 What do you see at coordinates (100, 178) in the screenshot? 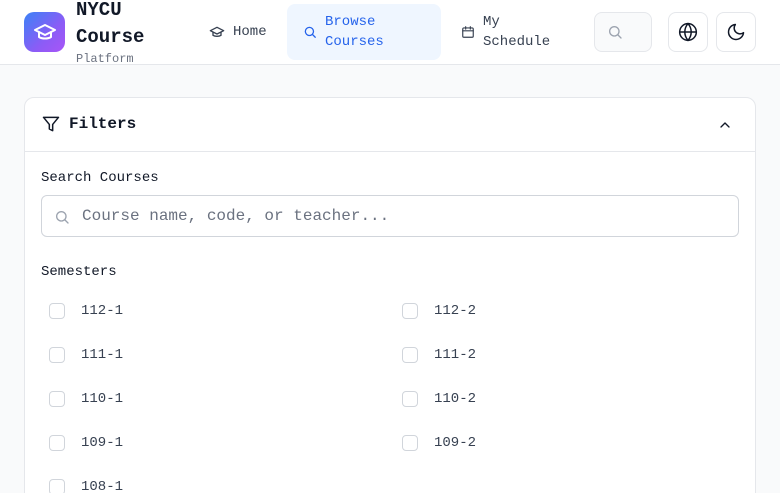
I see `search-courses-label: Search Courses` at bounding box center [100, 178].